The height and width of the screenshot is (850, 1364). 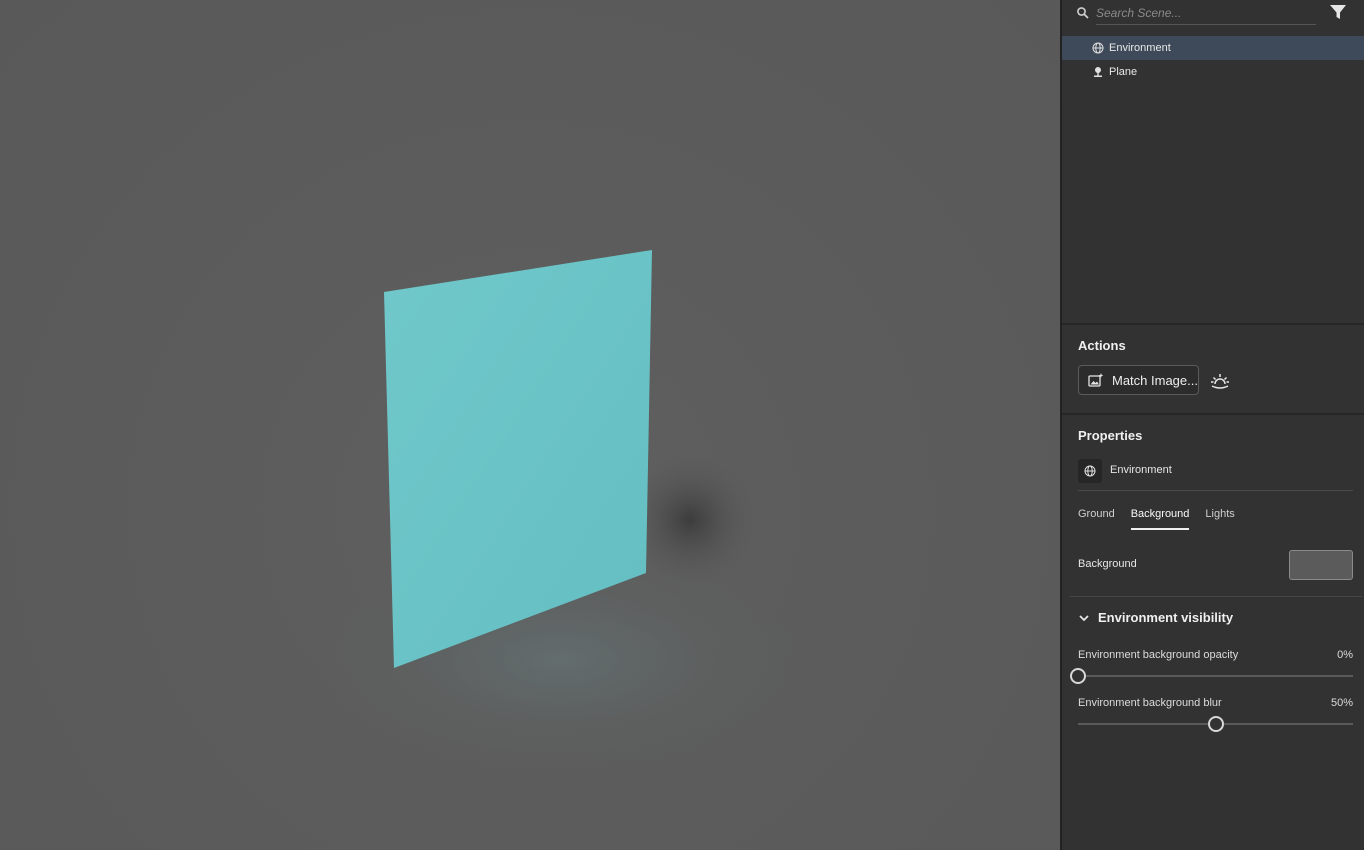 I want to click on scene-search-bar, so click(x=1213, y=18).